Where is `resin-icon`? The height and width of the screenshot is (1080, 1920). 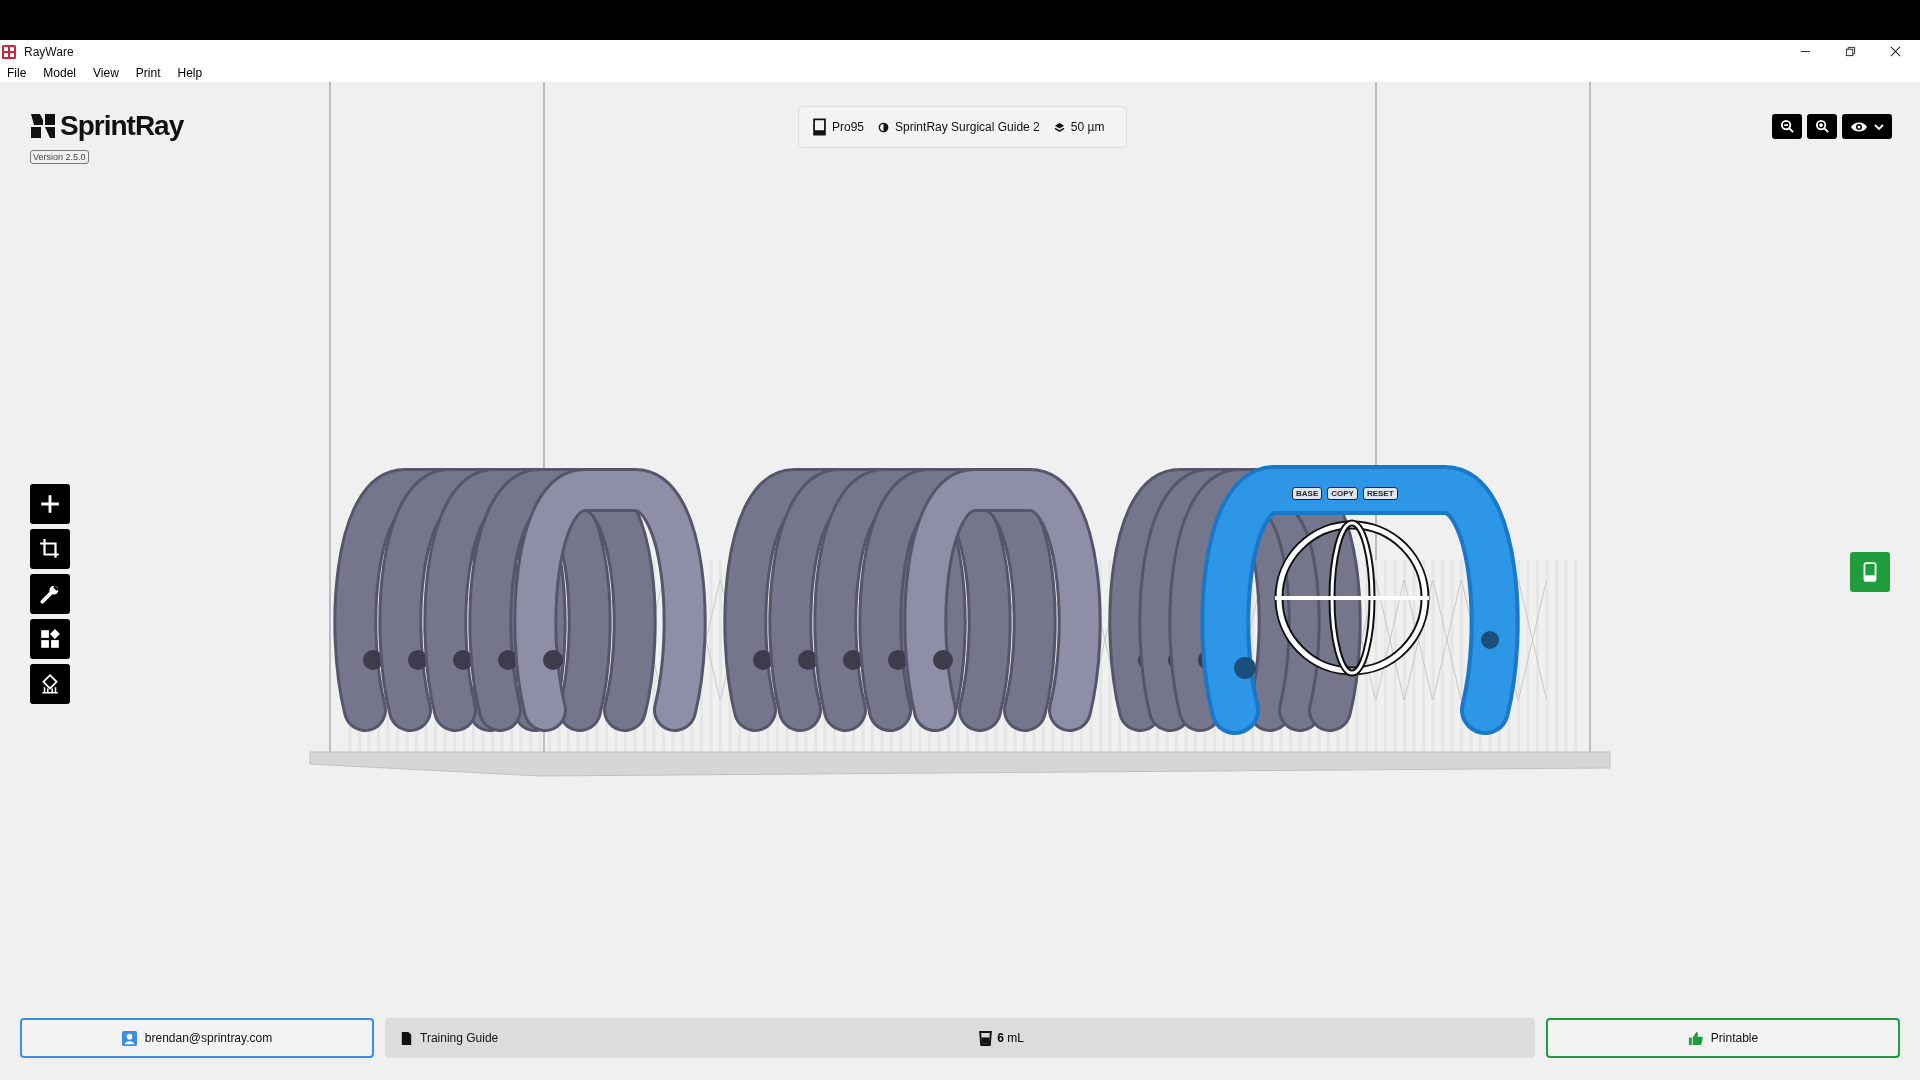 resin-icon is located at coordinates (884, 127).